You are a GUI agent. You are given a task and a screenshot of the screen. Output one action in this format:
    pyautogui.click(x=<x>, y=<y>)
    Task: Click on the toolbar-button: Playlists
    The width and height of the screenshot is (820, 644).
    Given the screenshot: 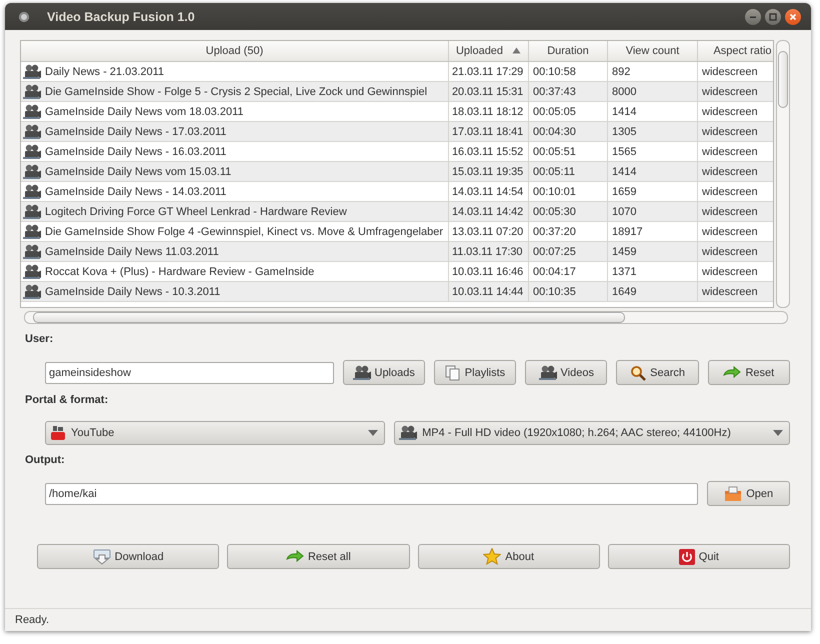 What is the action you would take?
    pyautogui.click(x=475, y=372)
    